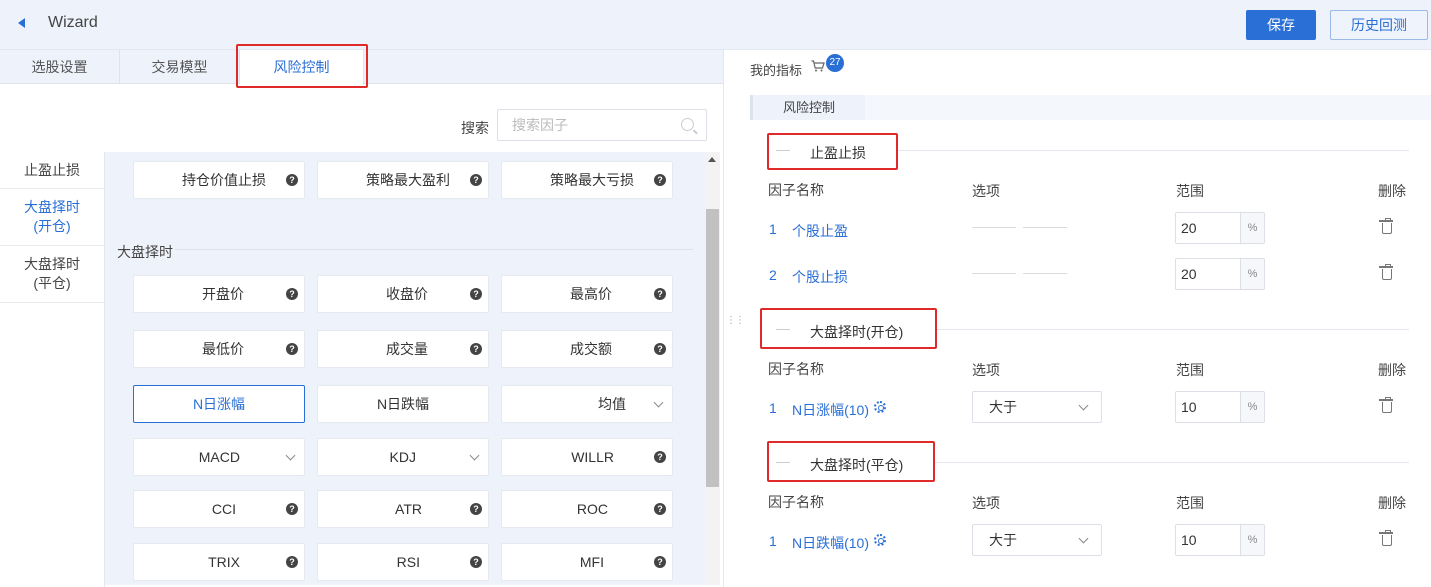  What do you see at coordinates (21, 23) in the screenshot?
I see `back-arrow-icon` at bounding box center [21, 23].